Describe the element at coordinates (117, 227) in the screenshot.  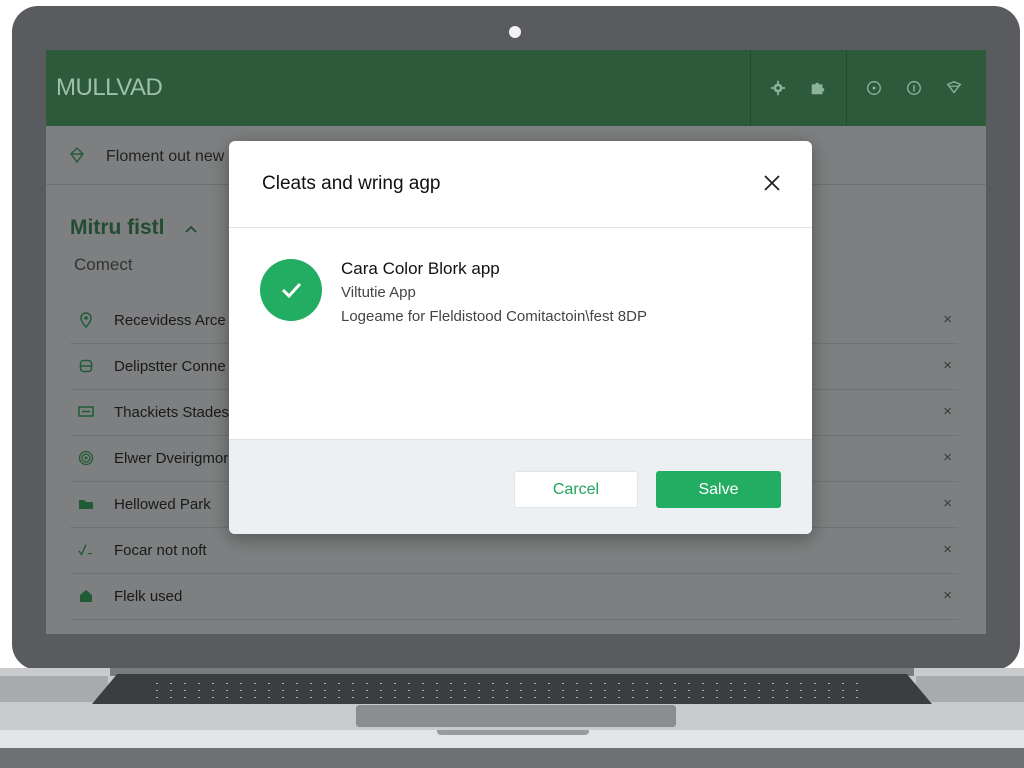
I see `section-title: Mitru fistl` at that location.